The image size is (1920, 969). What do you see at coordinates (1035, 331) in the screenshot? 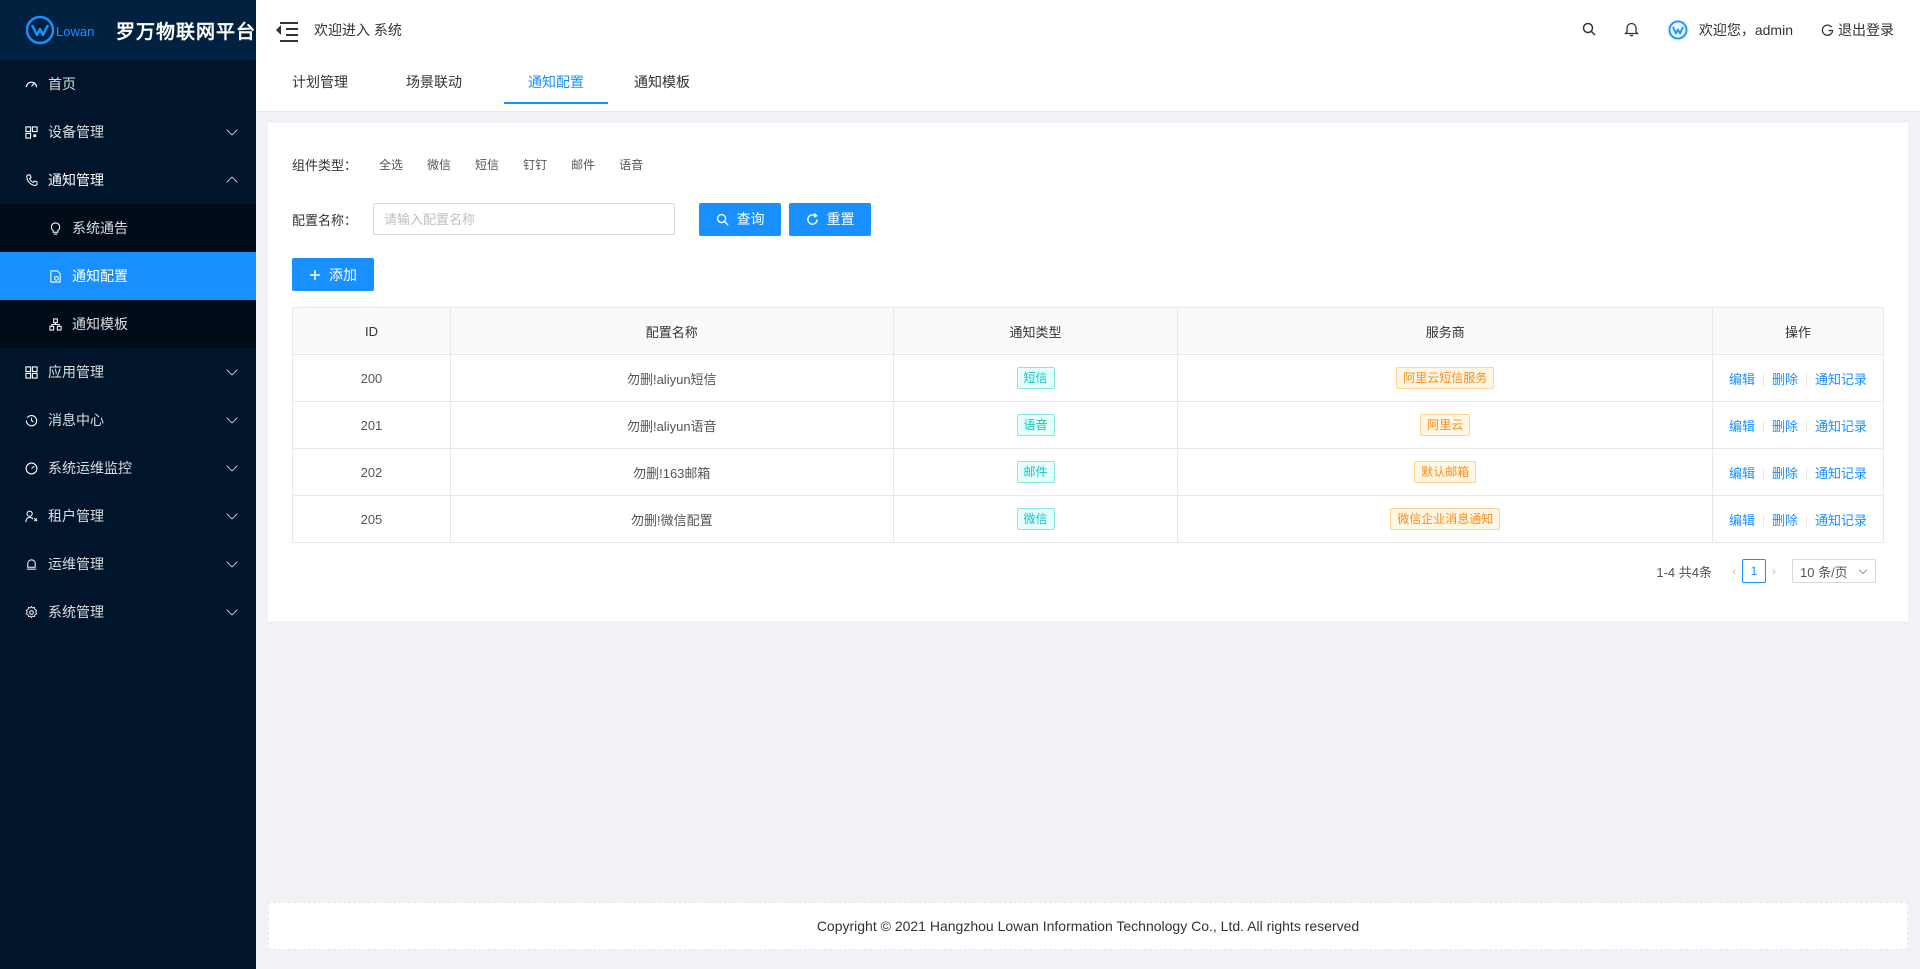
I see `col-type: 通知类型` at bounding box center [1035, 331].